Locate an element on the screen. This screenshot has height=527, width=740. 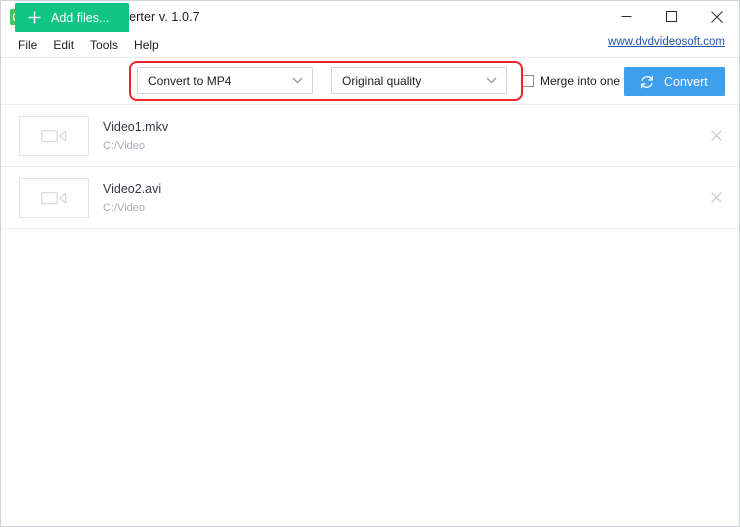
file-name: Video2.avi is located at coordinates (132, 188).